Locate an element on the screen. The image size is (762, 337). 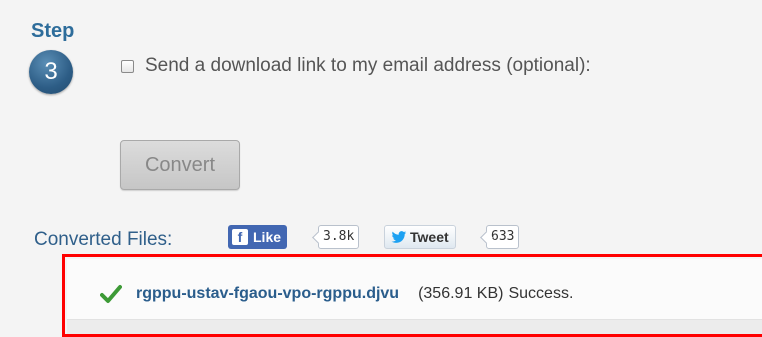
success-check-icon is located at coordinates (111, 294).